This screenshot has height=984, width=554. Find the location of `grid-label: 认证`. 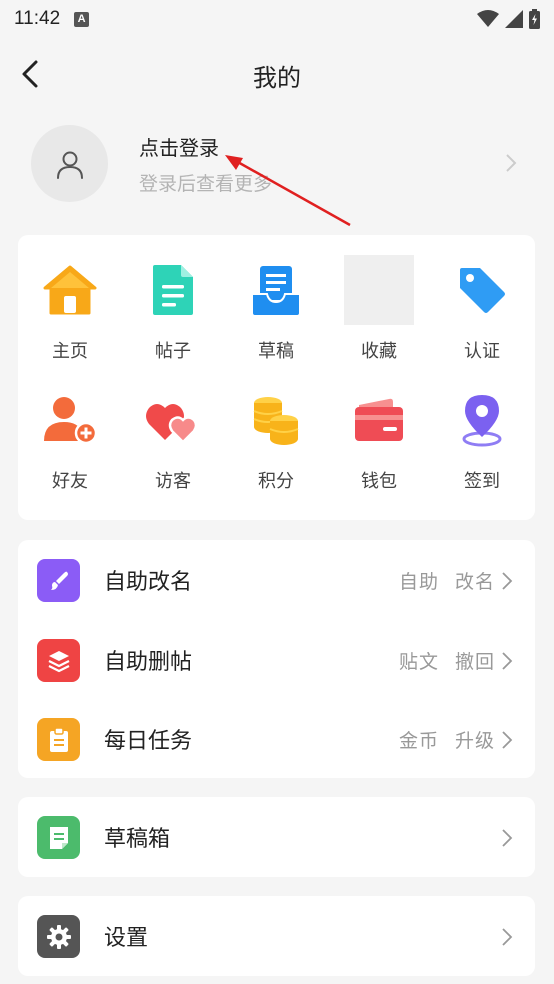

grid-label: 认证 is located at coordinates (482, 351).